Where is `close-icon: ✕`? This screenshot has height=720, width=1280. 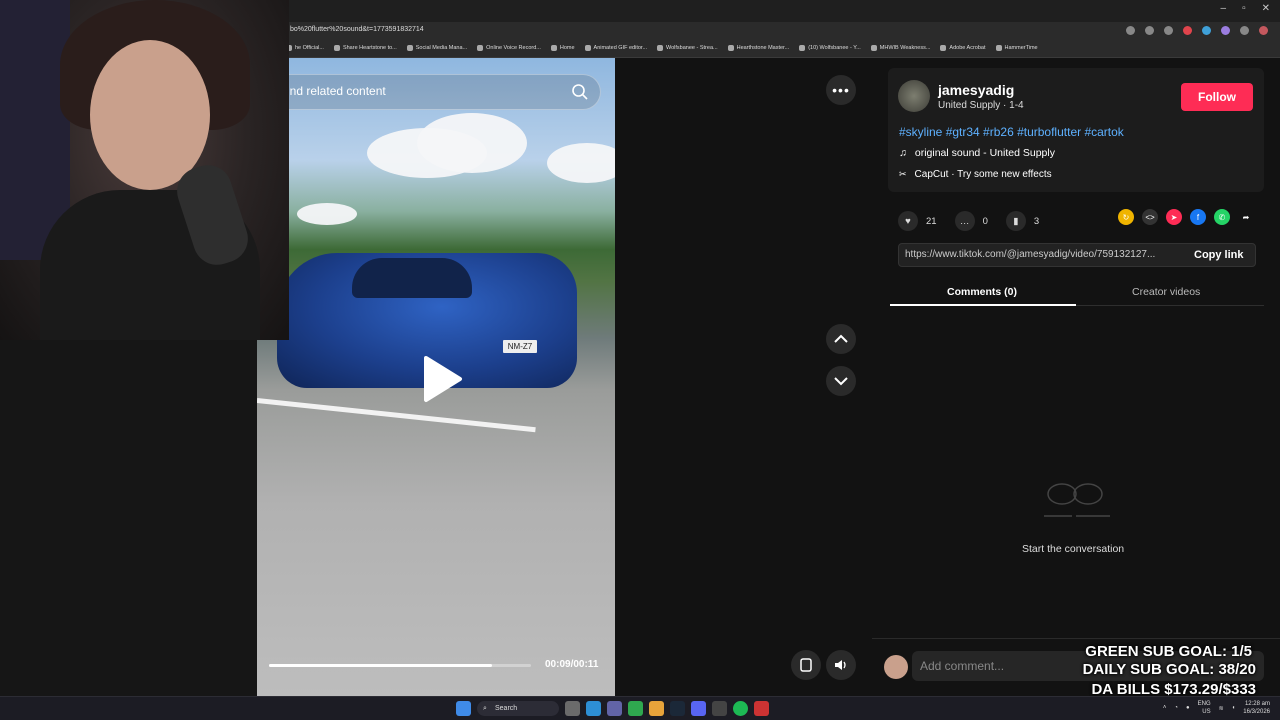 close-icon: ✕ is located at coordinates (1266, 8).